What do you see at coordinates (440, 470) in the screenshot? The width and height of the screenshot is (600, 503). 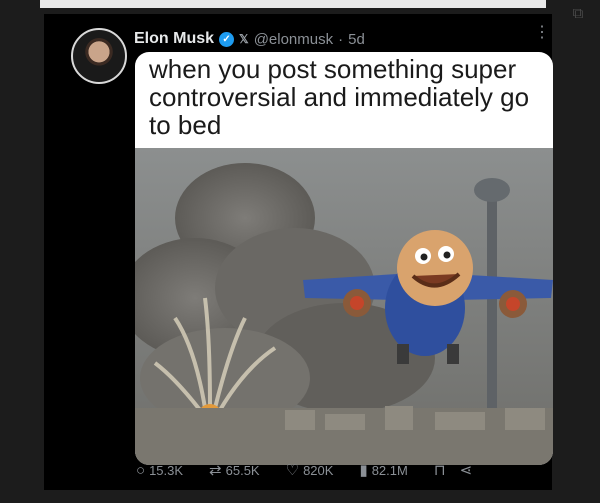 I see `bookmark-icon: ⊓` at bounding box center [440, 470].